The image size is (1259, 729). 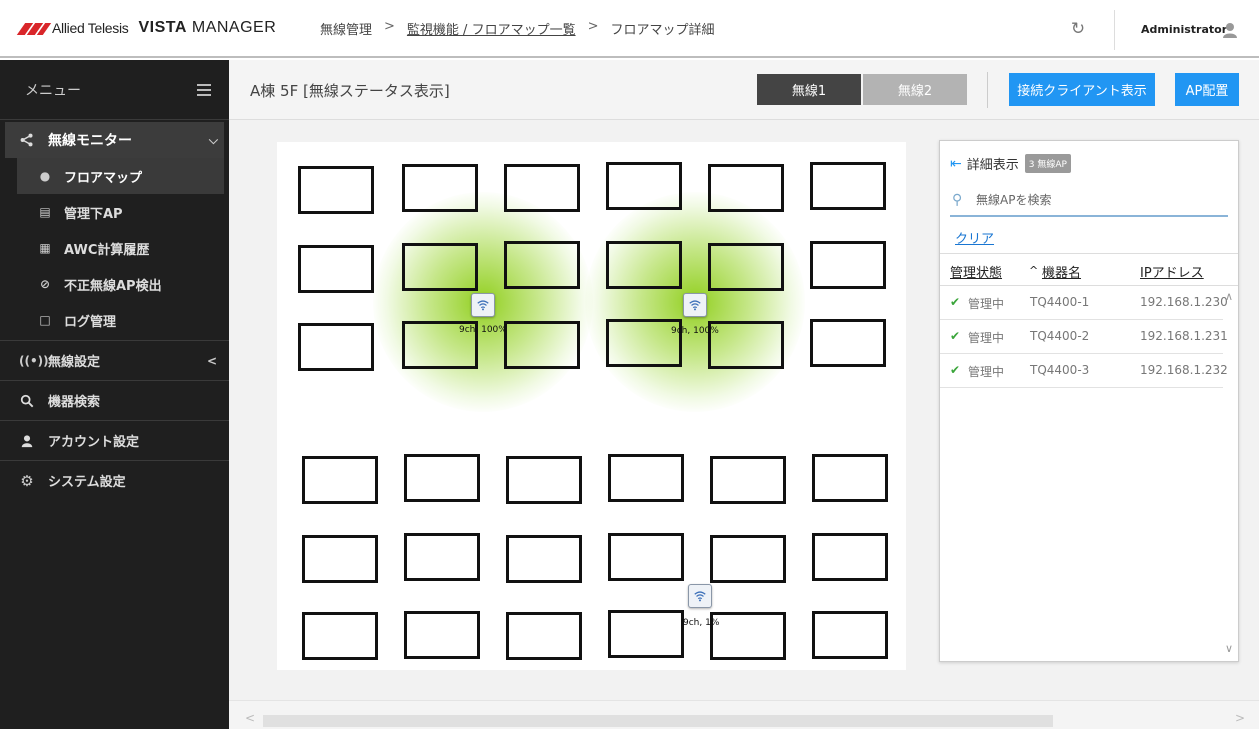 What do you see at coordinates (45, 212) in the screenshot?
I see `device-icon: ▤` at bounding box center [45, 212].